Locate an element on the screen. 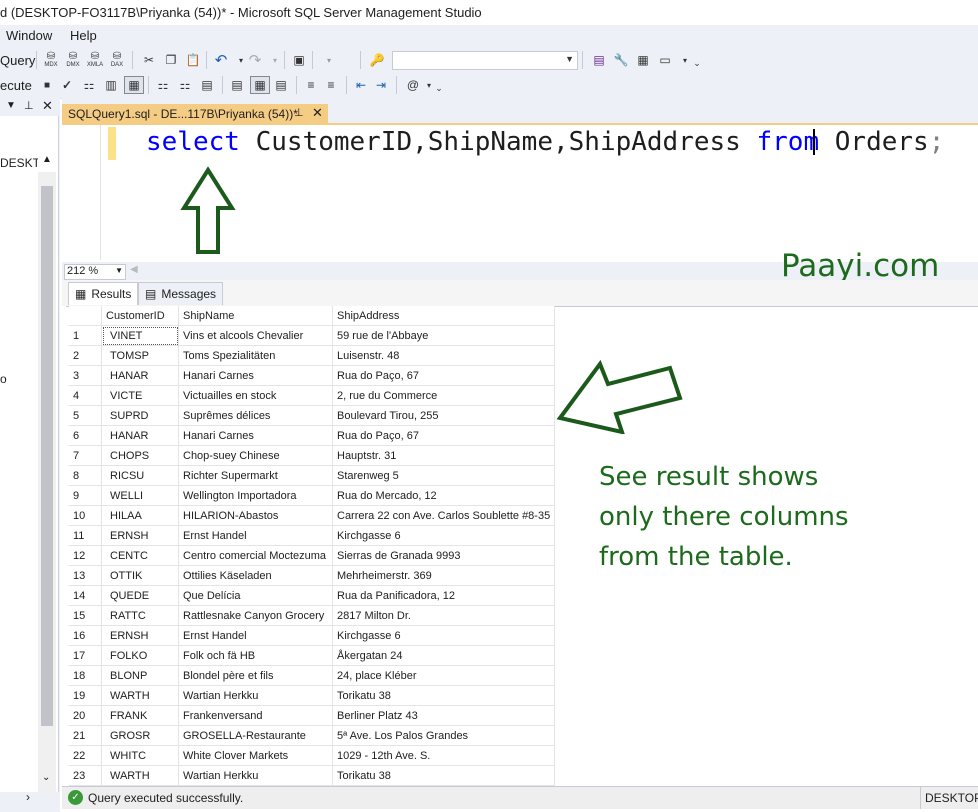 The image size is (978, 812). cell-shipaddress: Åkergatan 24 is located at coordinates (444, 655).